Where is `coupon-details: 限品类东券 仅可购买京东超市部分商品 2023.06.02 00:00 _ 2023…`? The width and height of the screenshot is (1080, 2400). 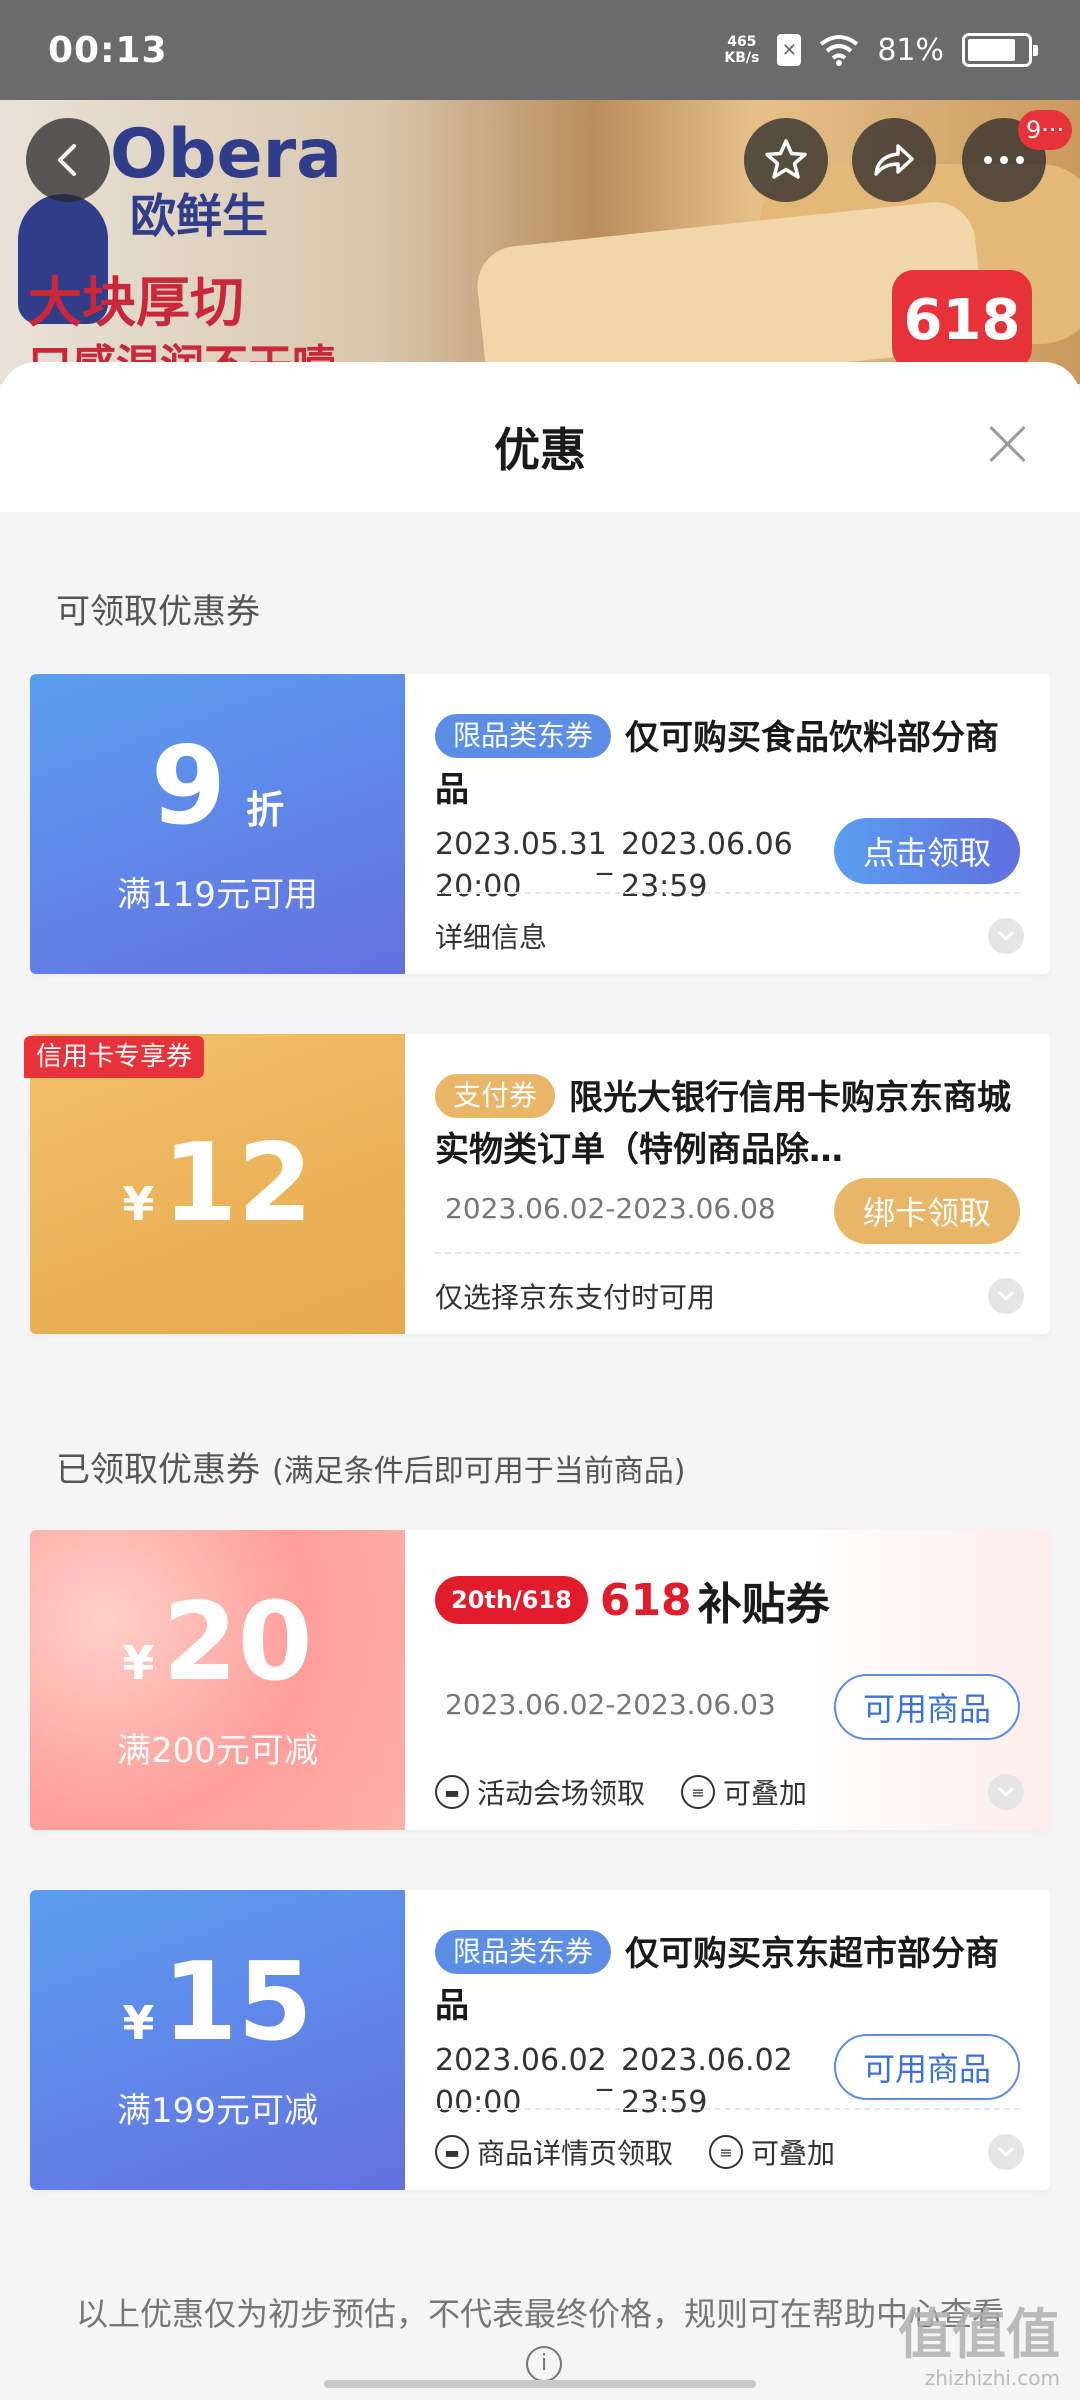
coupon-details: 限品类东券 仅可购买京东超市部分商品 2023.06.02 00:00 _ 2023… is located at coordinates (727, 2040).